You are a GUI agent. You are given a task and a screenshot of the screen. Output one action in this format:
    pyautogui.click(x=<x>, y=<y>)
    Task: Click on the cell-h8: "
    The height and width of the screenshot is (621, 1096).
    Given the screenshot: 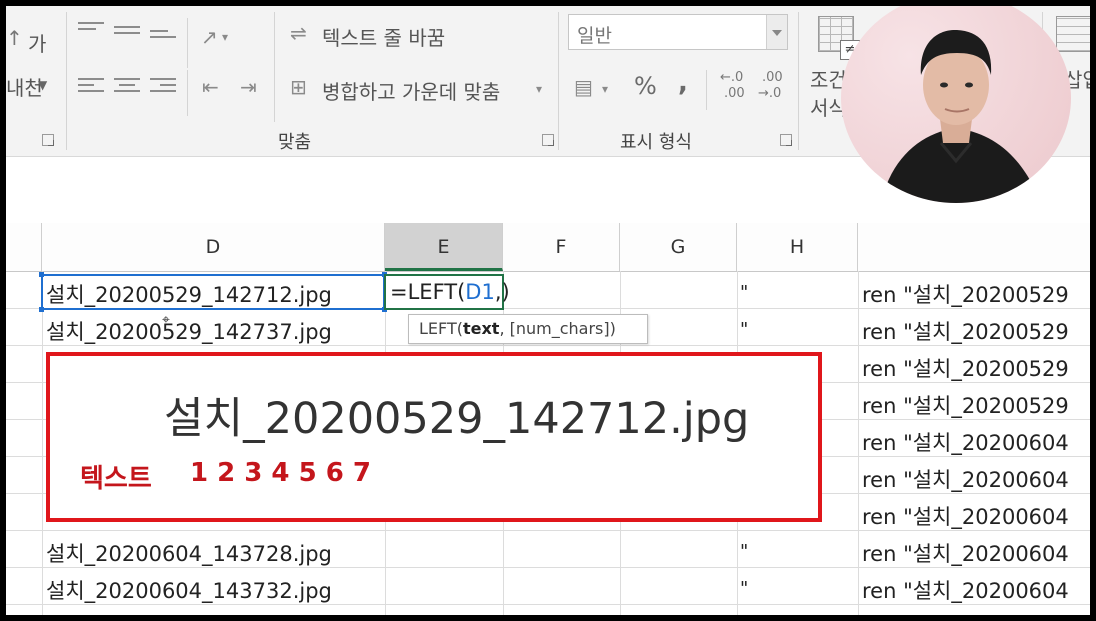 What is the action you would take?
    pyautogui.click(x=744, y=551)
    